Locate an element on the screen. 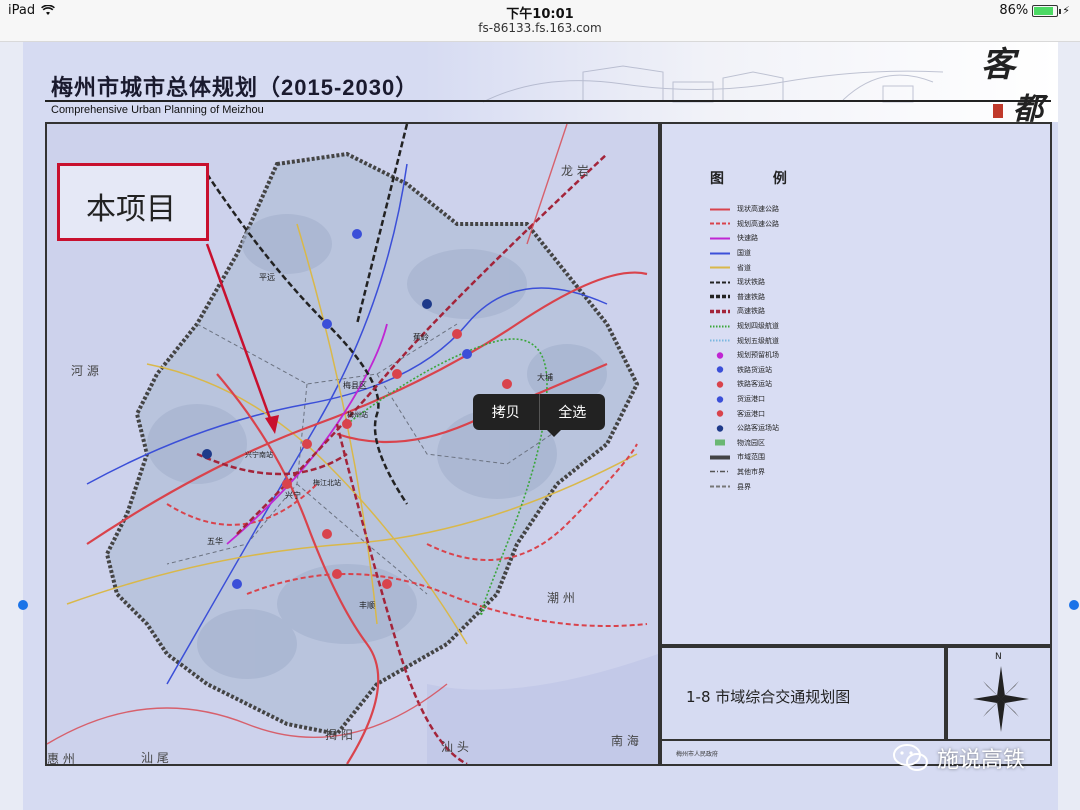  project-callout: 本项目 is located at coordinates (133, 202).